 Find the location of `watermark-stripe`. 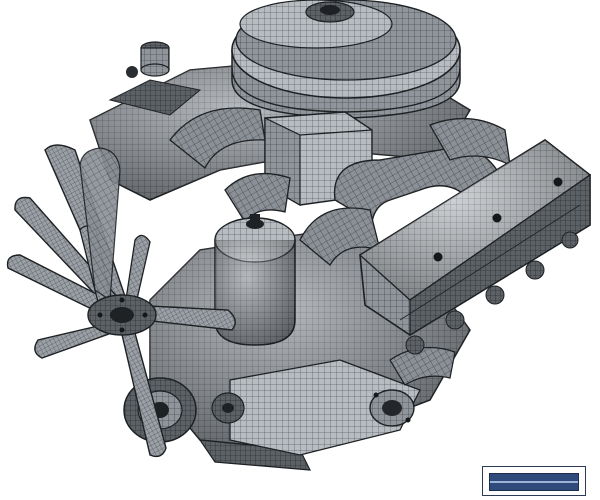

watermark-stripe is located at coordinates (534, 482).